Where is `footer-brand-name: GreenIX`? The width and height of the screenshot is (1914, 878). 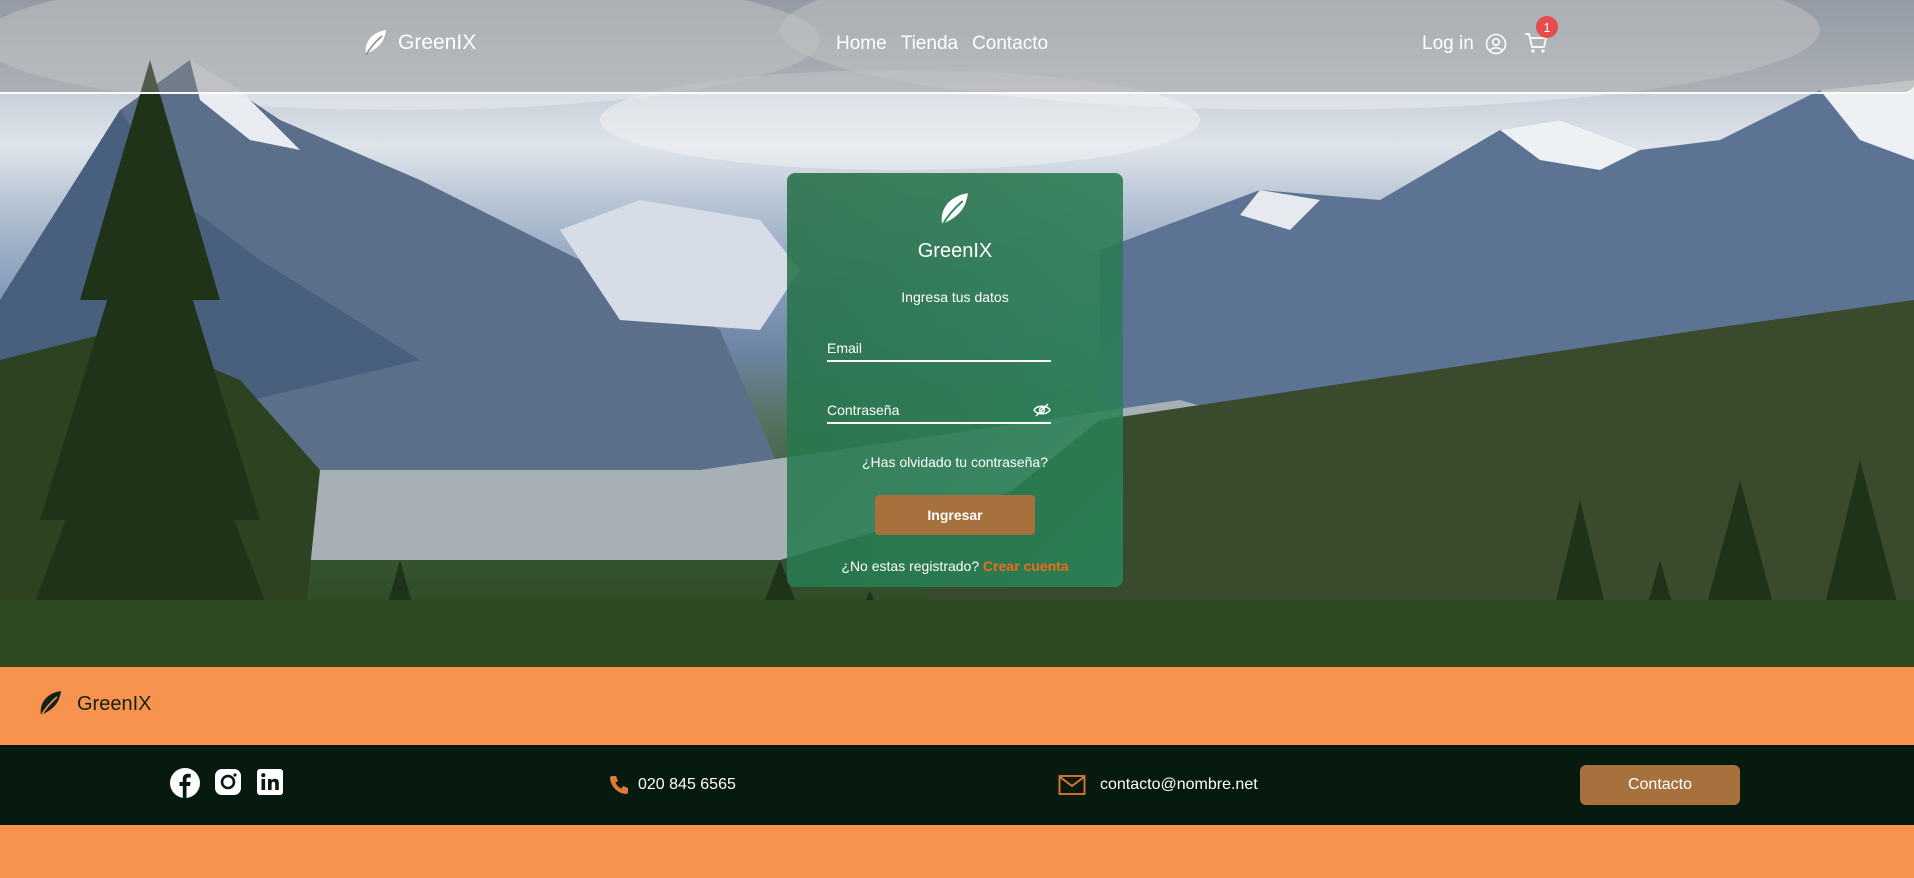 footer-brand-name: GreenIX is located at coordinates (114, 703).